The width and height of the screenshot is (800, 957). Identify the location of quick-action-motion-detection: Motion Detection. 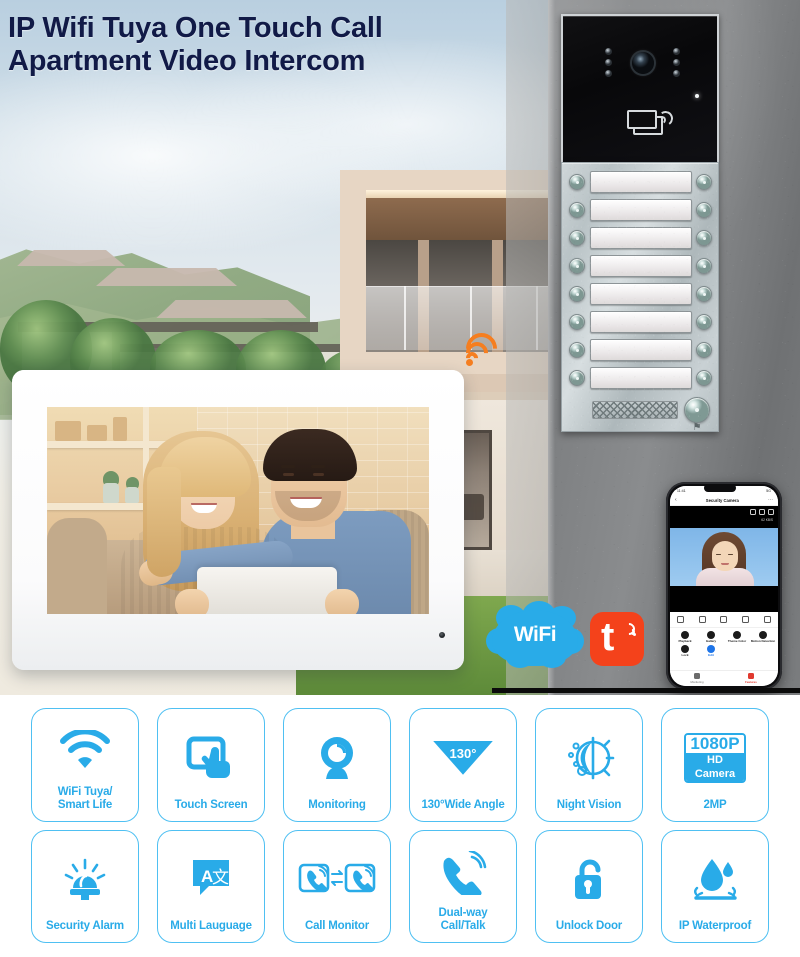
(763, 637).